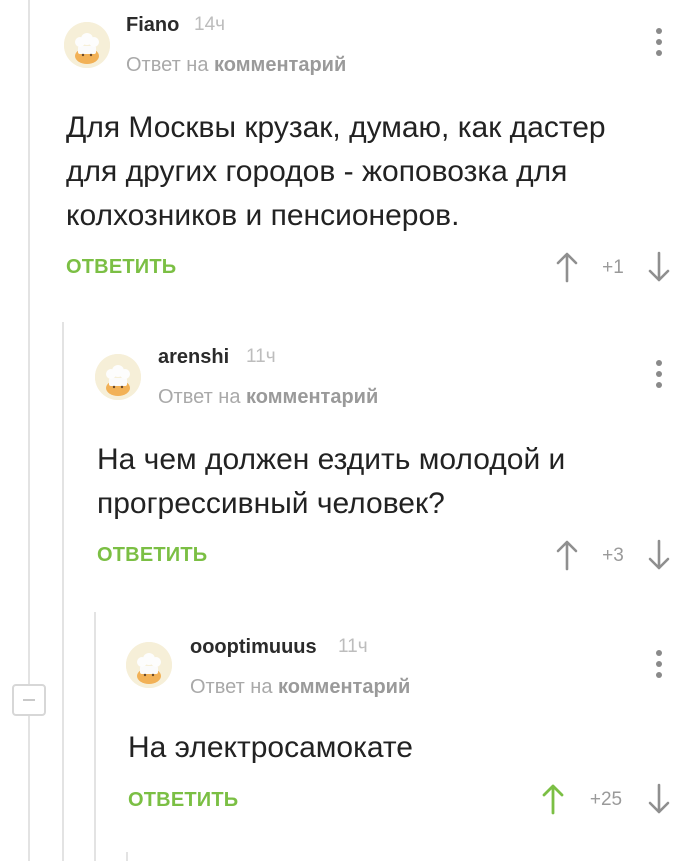 Image resolution: width=700 pixels, height=861 pixels. What do you see at coordinates (344, 687) in the screenshot?
I see `reply-to-target: комментарий` at bounding box center [344, 687].